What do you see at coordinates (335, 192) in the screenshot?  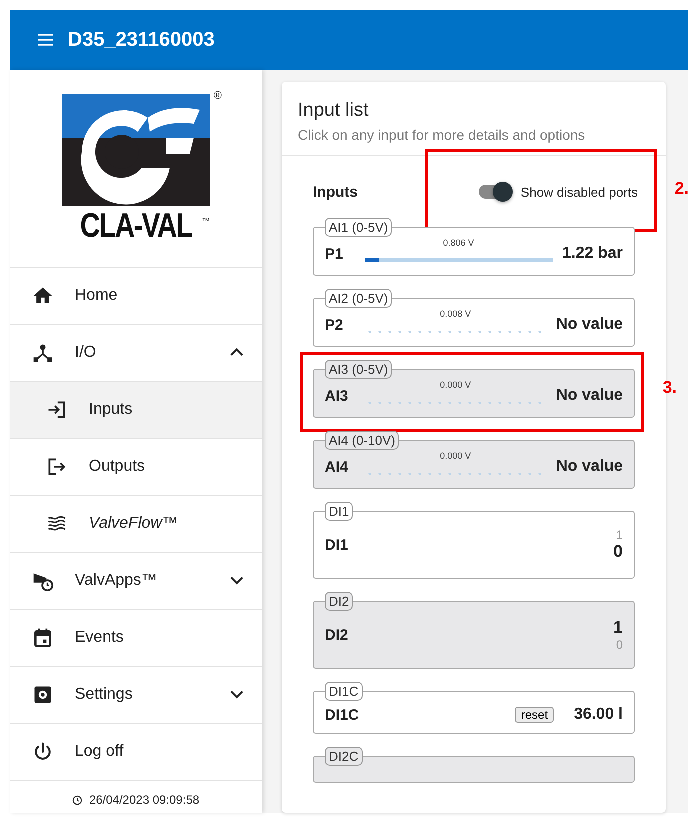 I see `section-label: Inputs` at bounding box center [335, 192].